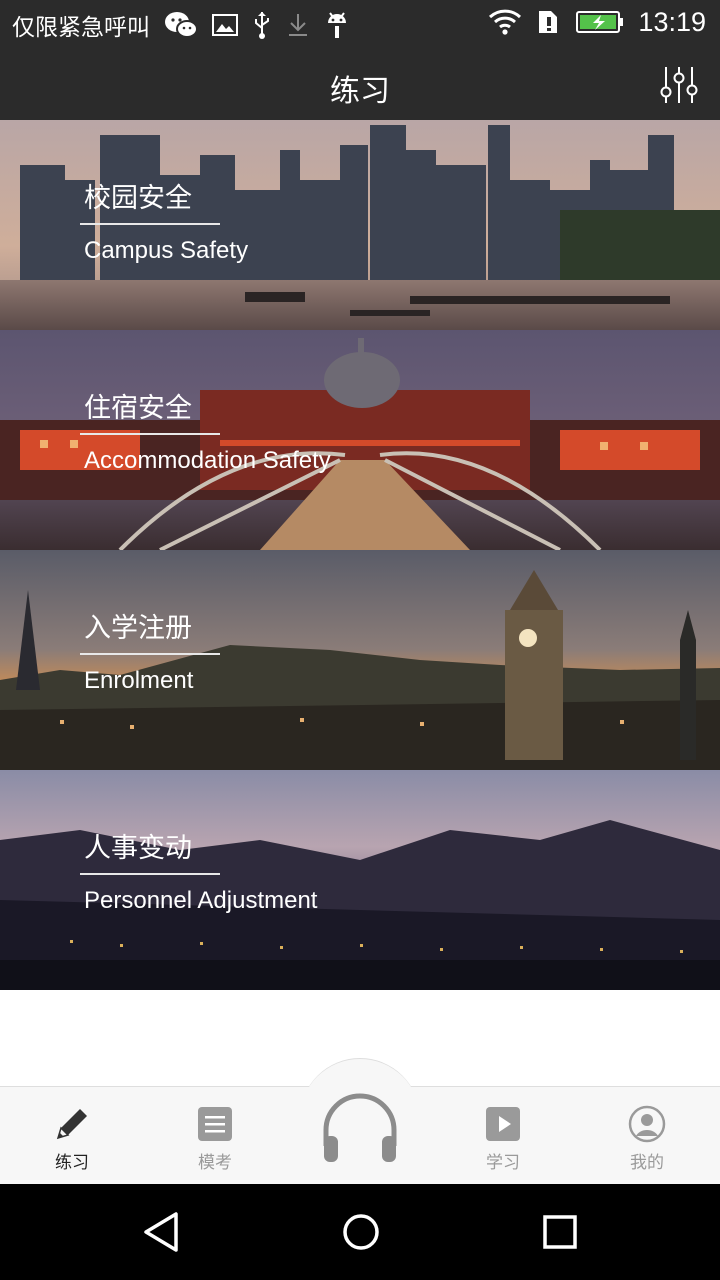 This screenshot has height=1280, width=720. What do you see at coordinates (150, 650) in the screenshot?
I see `card-text: 入学注册 Enrolment` at bounding box center [150, 650].